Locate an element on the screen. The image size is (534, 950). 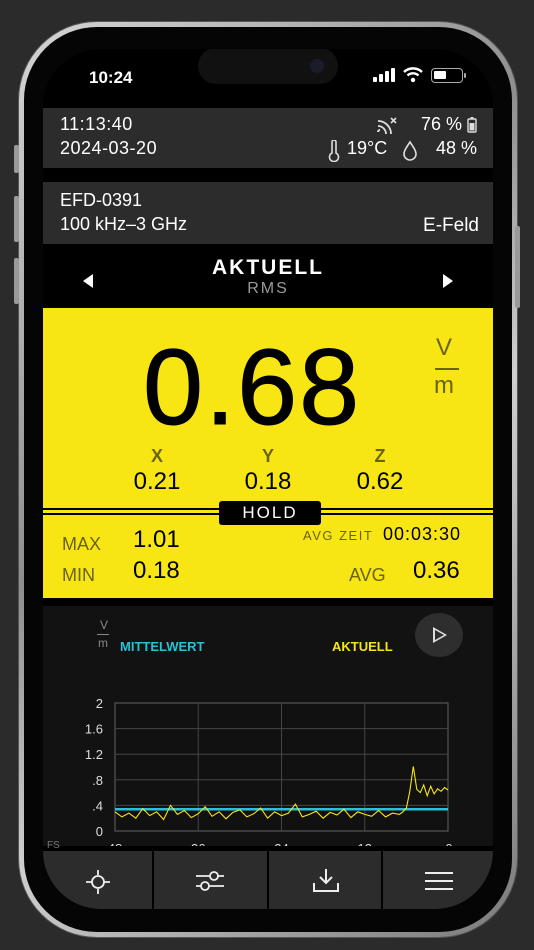
temperature-readout: 19°C is located at coordinates (367, 148).